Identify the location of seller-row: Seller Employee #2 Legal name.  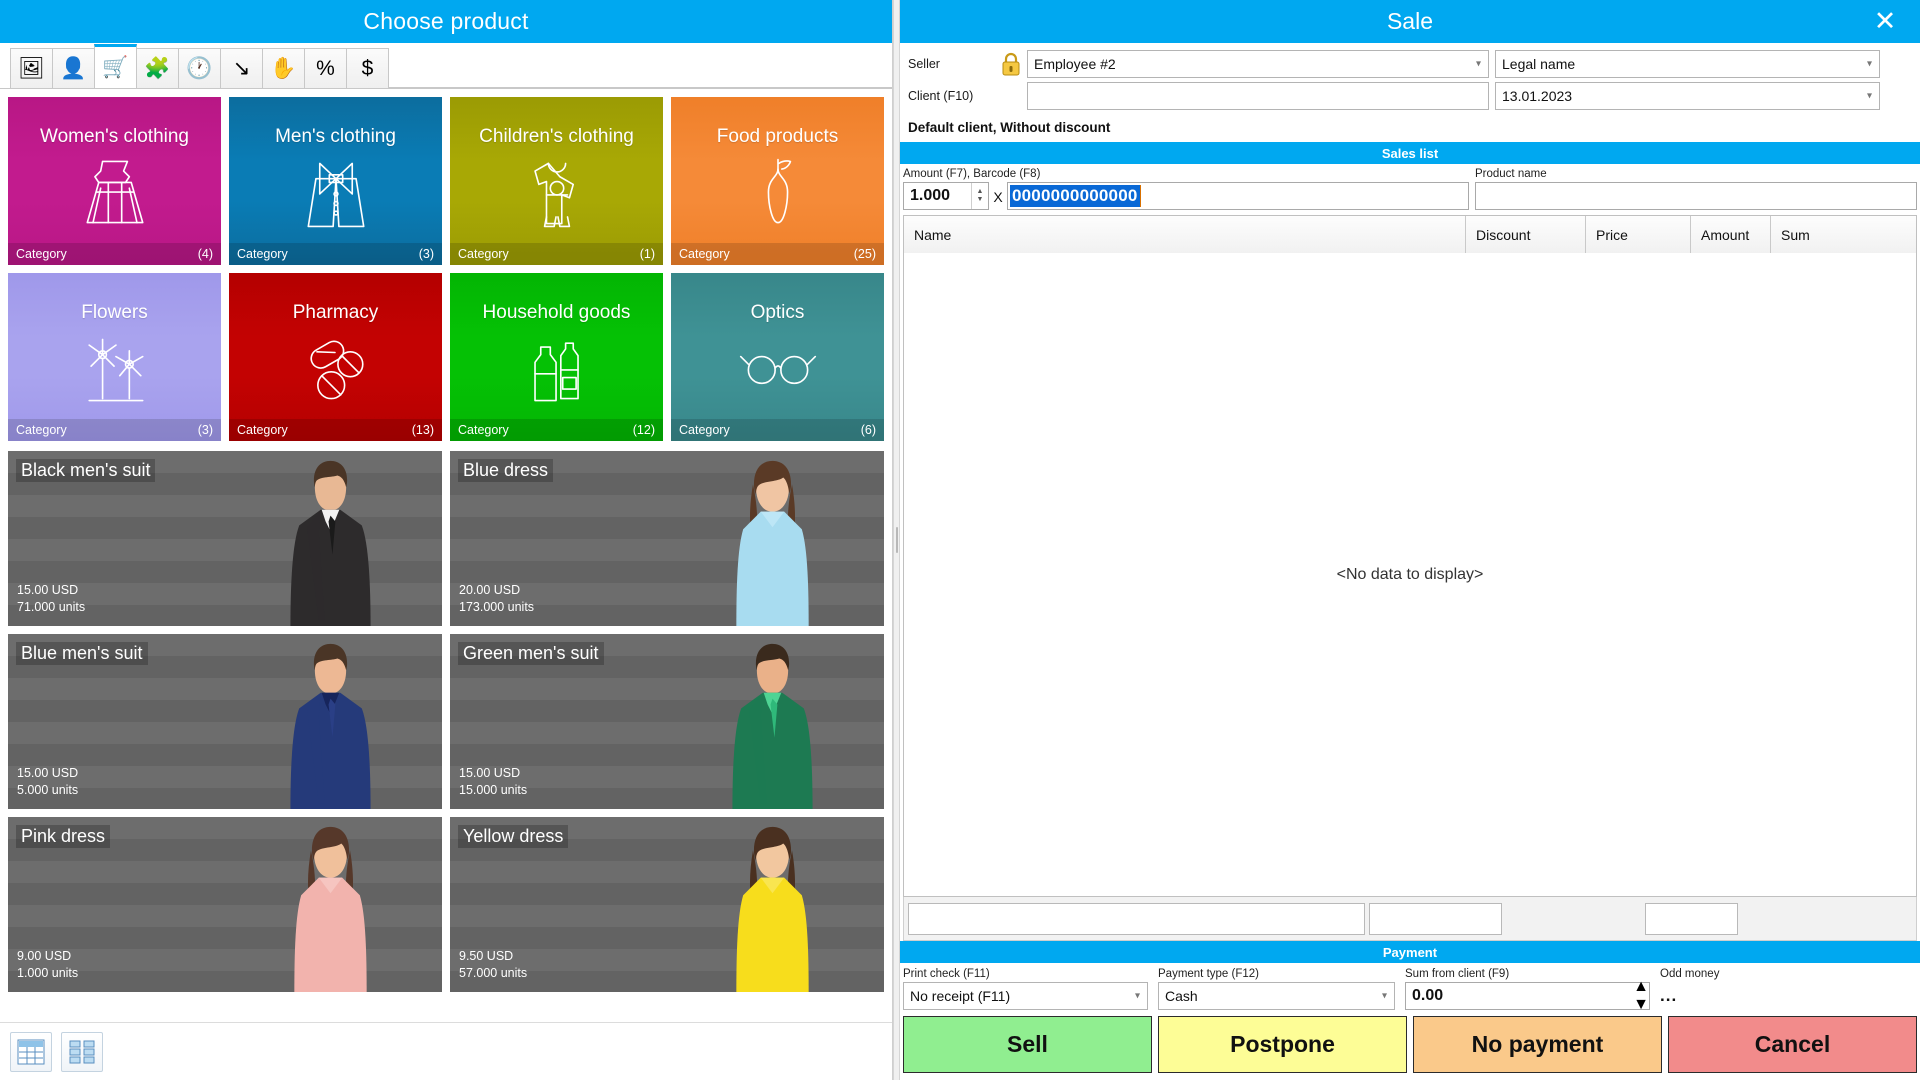
(1410, 64).